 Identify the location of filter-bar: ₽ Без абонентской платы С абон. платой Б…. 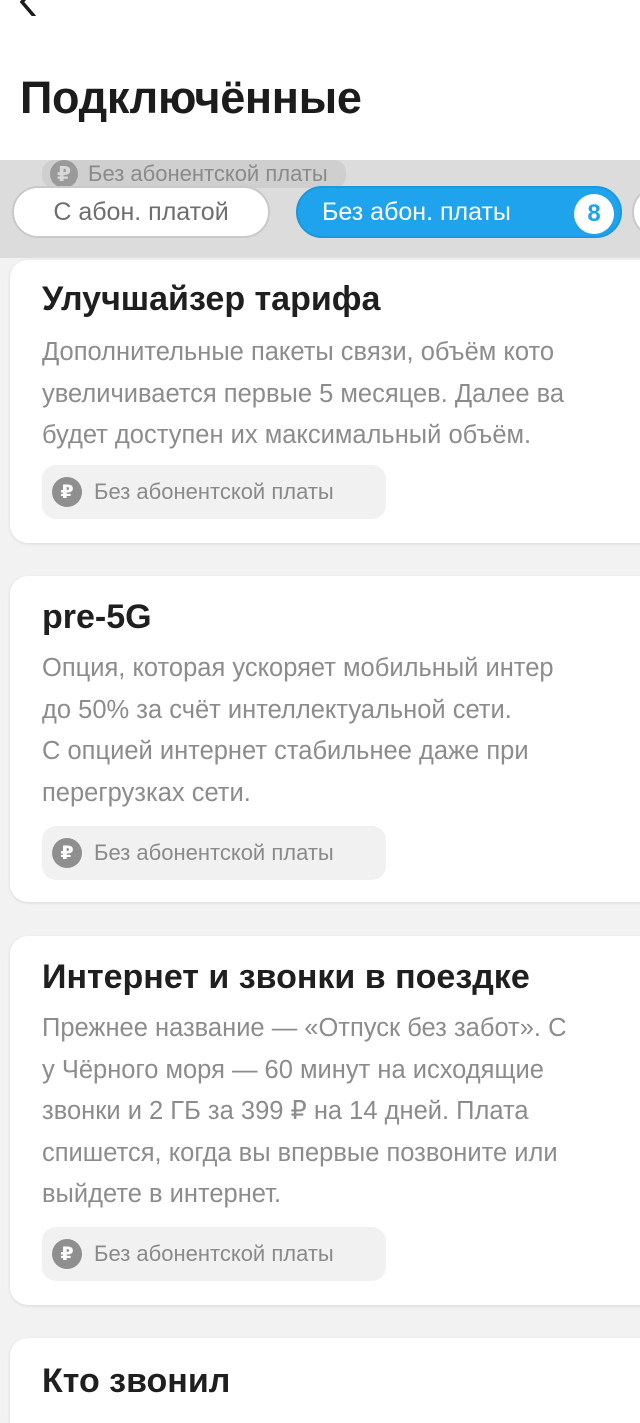
(320, 209).